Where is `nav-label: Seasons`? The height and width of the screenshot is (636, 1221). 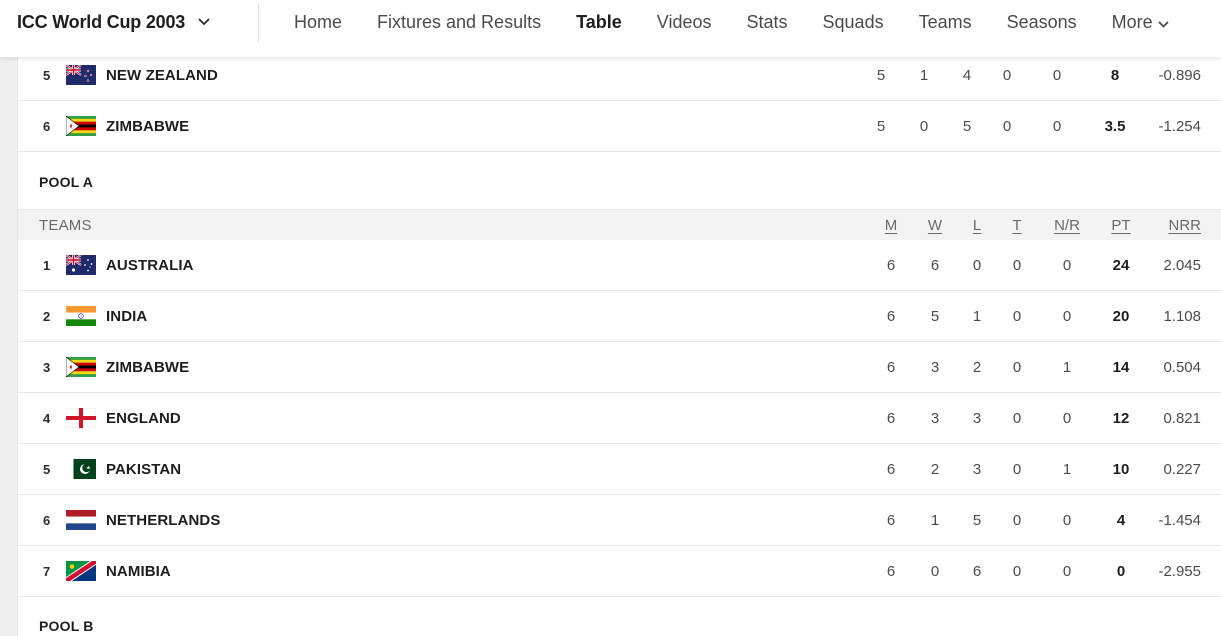 nav-label: Seasons is located at coordinates (1041, 21).